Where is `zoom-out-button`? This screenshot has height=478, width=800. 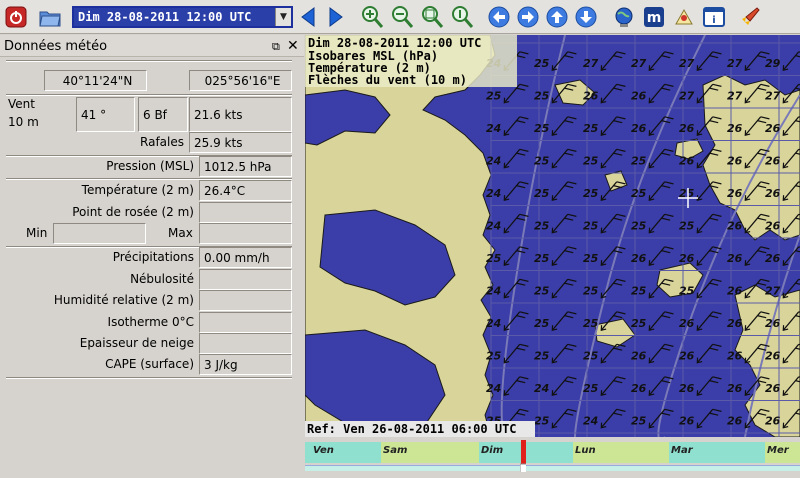 zoom-out-button is located at coordinates (402, 17).